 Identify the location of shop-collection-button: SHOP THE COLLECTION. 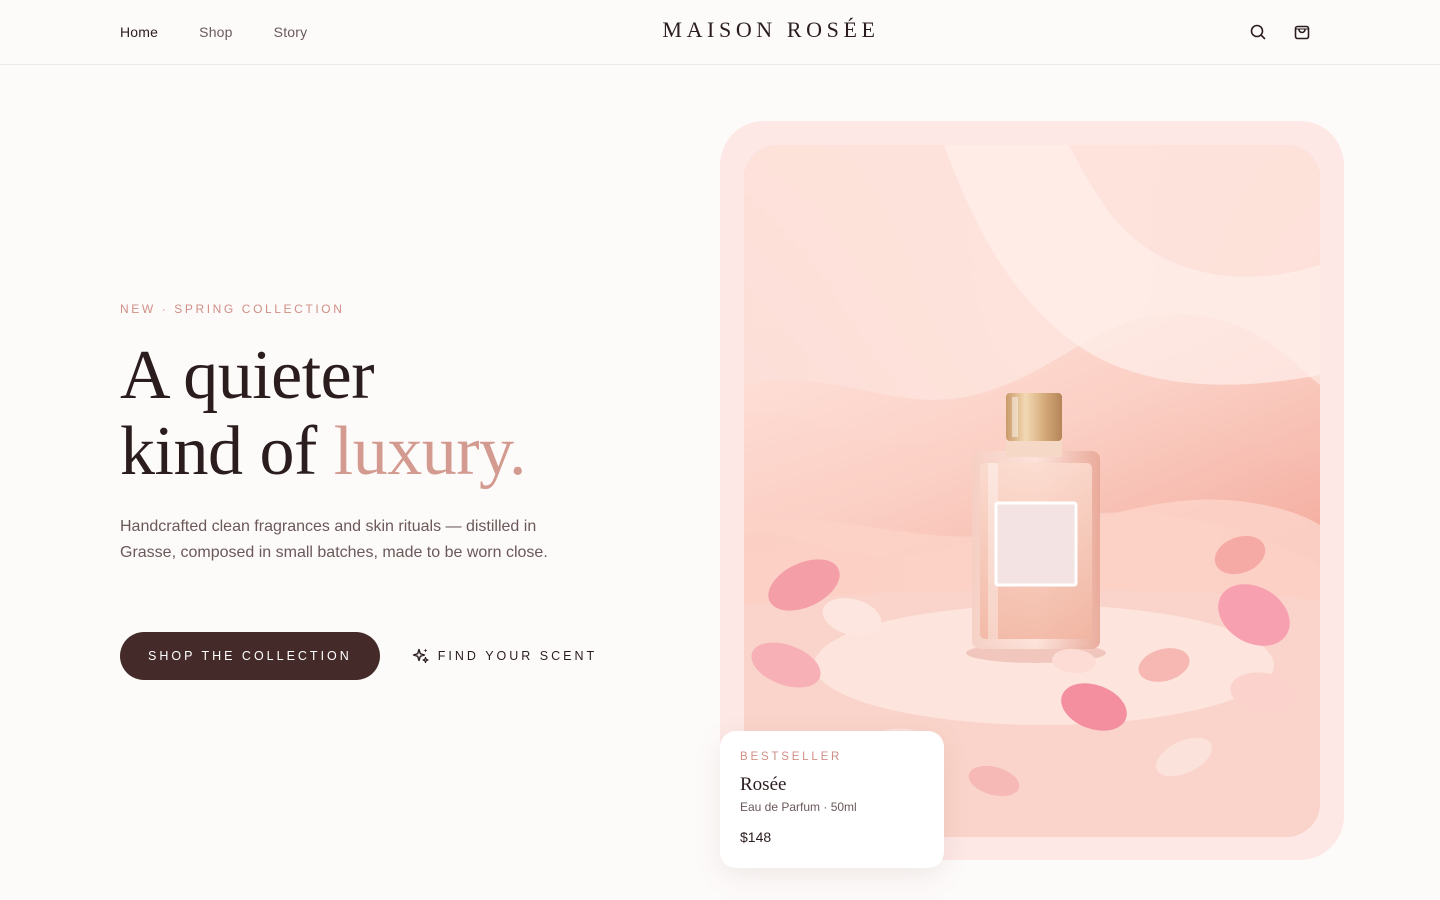
(250, 656).